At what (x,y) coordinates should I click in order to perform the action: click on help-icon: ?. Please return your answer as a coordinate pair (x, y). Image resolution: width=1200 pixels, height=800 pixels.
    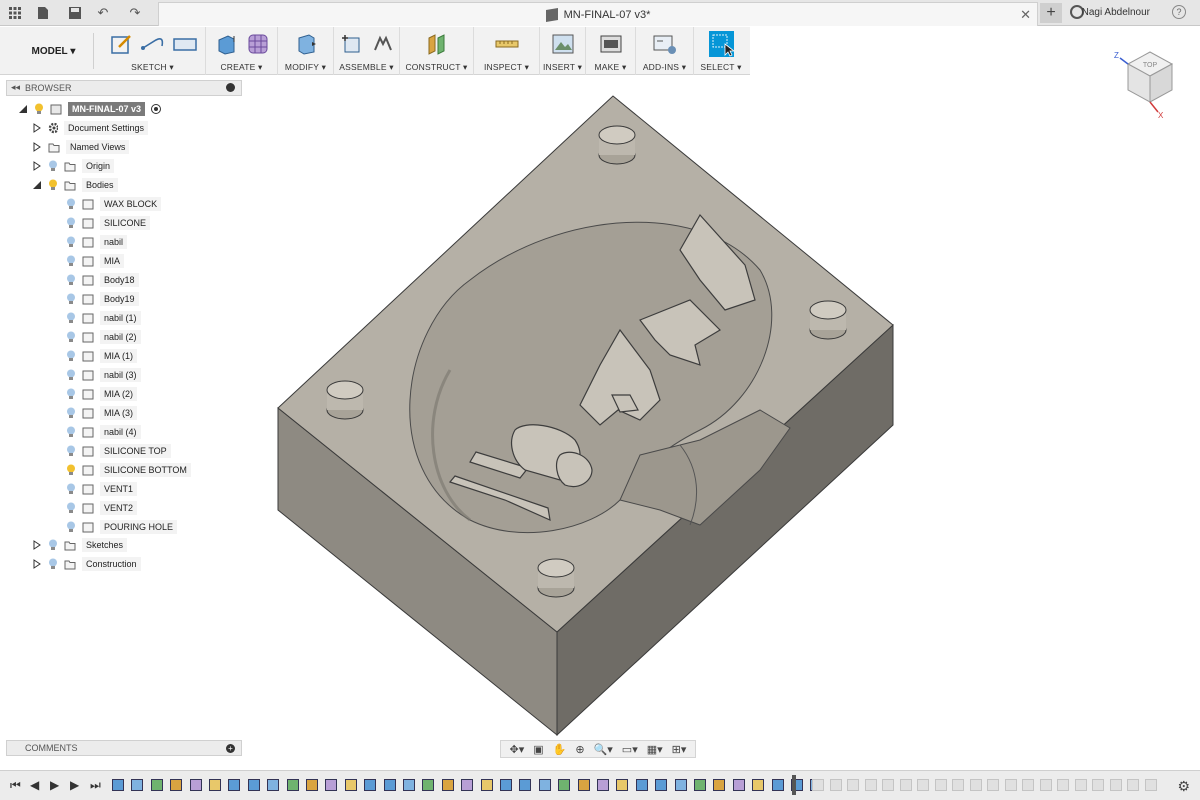
    Looking at the image, I should click on (1179, 12).